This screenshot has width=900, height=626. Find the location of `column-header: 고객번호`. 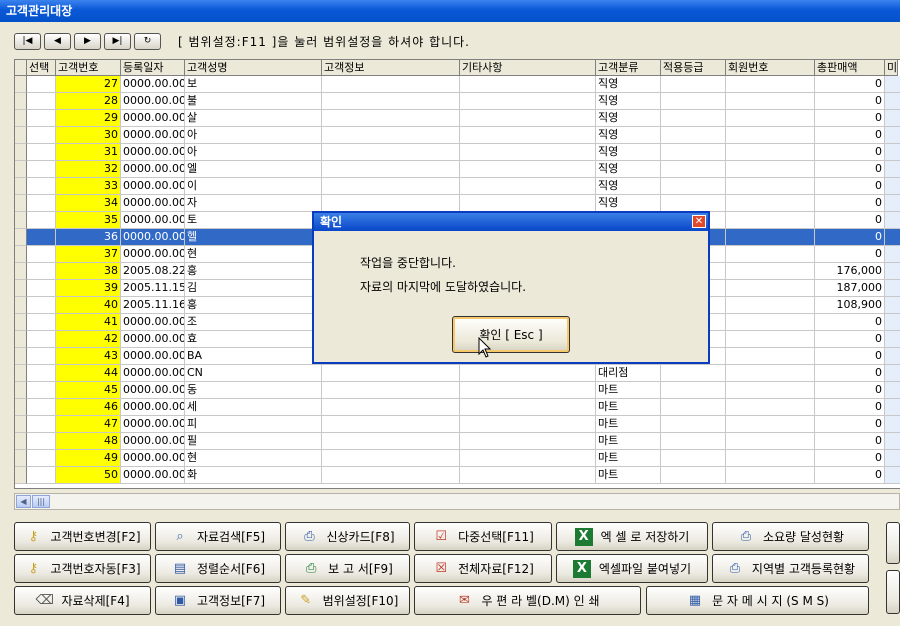

column-header: 고객번호 is located at coordinates (88, 68).